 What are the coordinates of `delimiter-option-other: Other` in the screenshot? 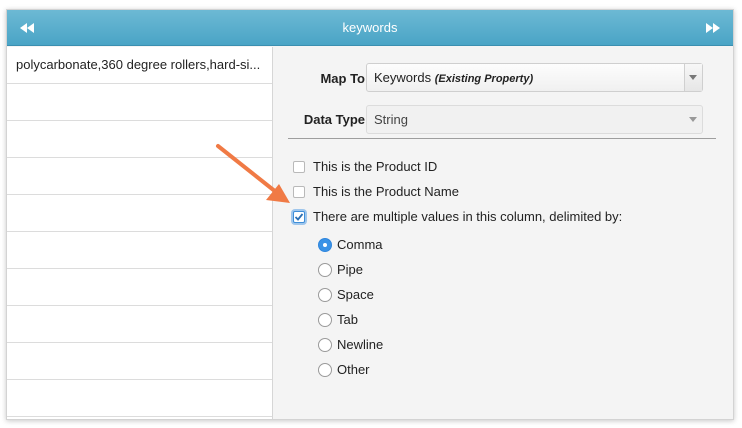 It's located at (378, 370).